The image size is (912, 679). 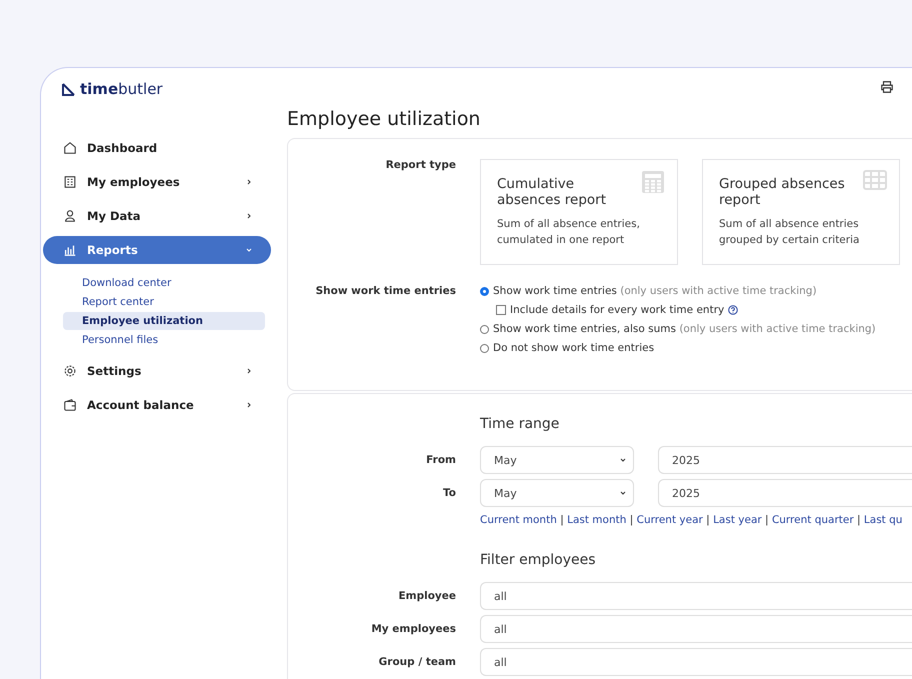 I want to click on wallet-icon, so click(x=70, y=405).